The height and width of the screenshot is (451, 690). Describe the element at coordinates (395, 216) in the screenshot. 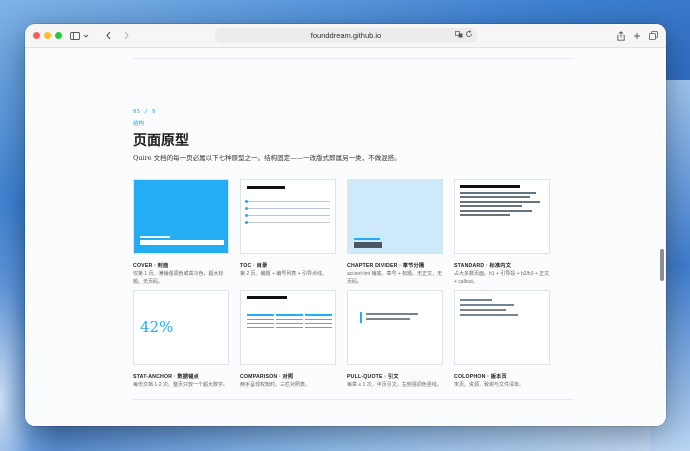

I see `chapter-thumbnail` at that location.